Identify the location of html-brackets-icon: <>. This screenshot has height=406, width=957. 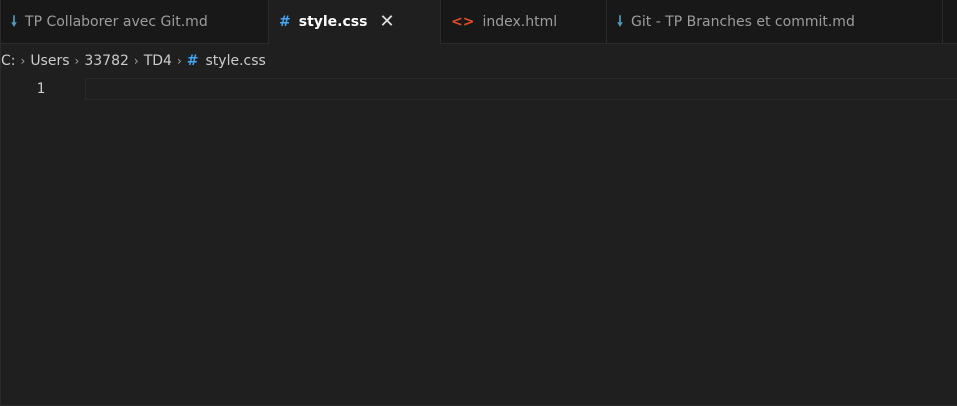
(463, 22).